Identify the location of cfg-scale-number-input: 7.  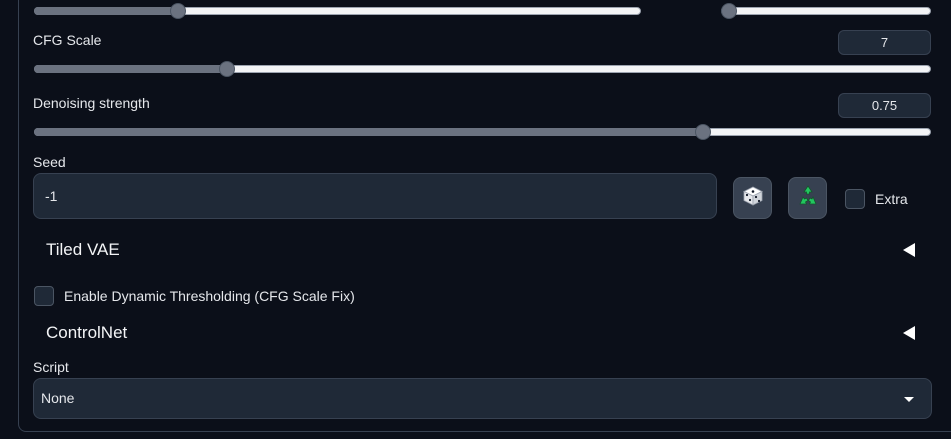
(884, 42).